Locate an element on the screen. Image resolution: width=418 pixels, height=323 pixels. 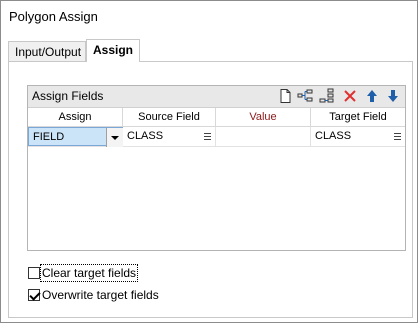
column-header-target-field: Target Field is located at coordinates (358, 117).